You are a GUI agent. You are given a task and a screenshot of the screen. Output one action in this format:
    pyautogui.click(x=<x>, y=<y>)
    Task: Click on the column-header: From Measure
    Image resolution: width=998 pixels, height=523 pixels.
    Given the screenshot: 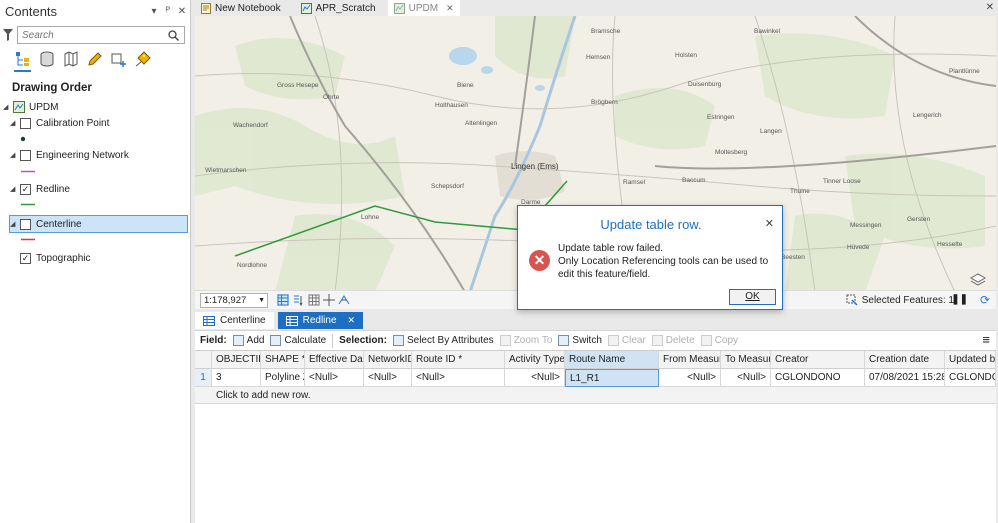 What is the action you would take?
    pyautogui.click(x=690, y=360)
    